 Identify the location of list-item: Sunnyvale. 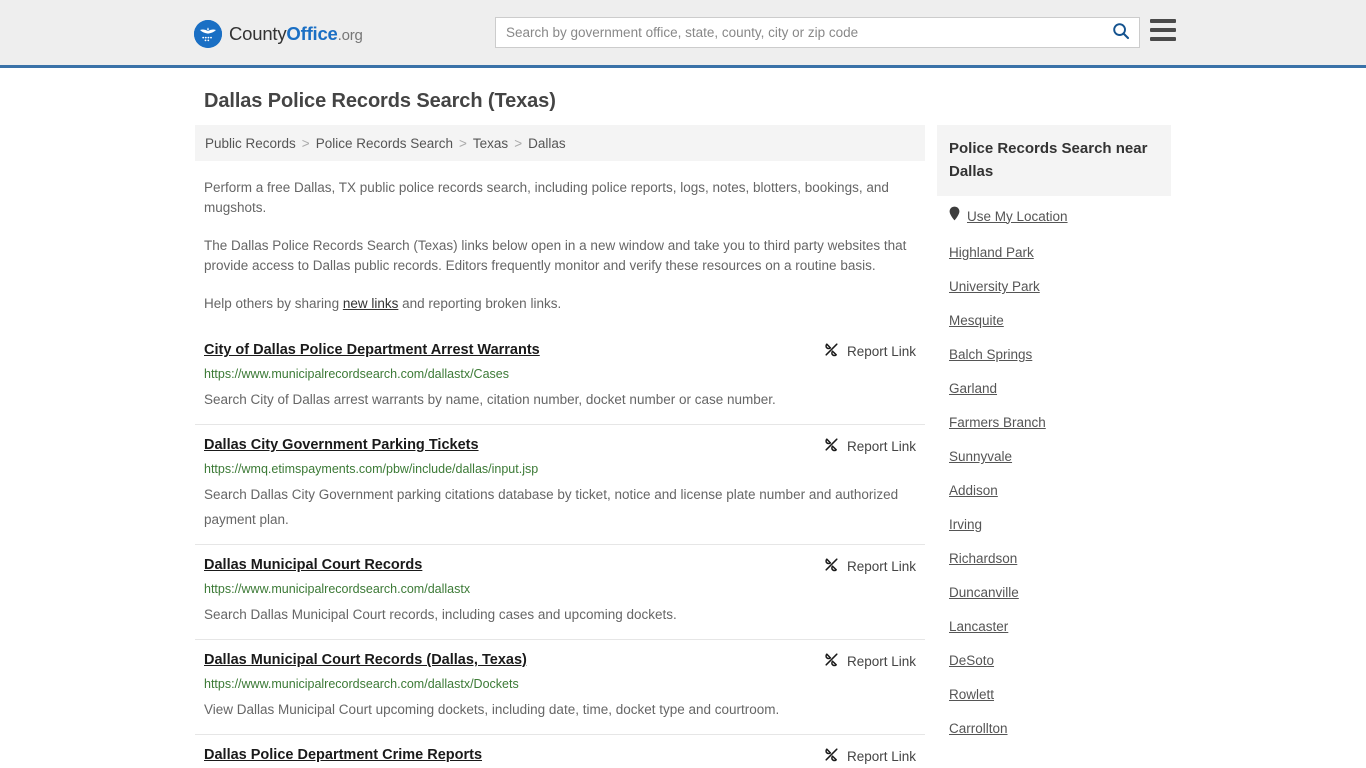
(1054, 456).